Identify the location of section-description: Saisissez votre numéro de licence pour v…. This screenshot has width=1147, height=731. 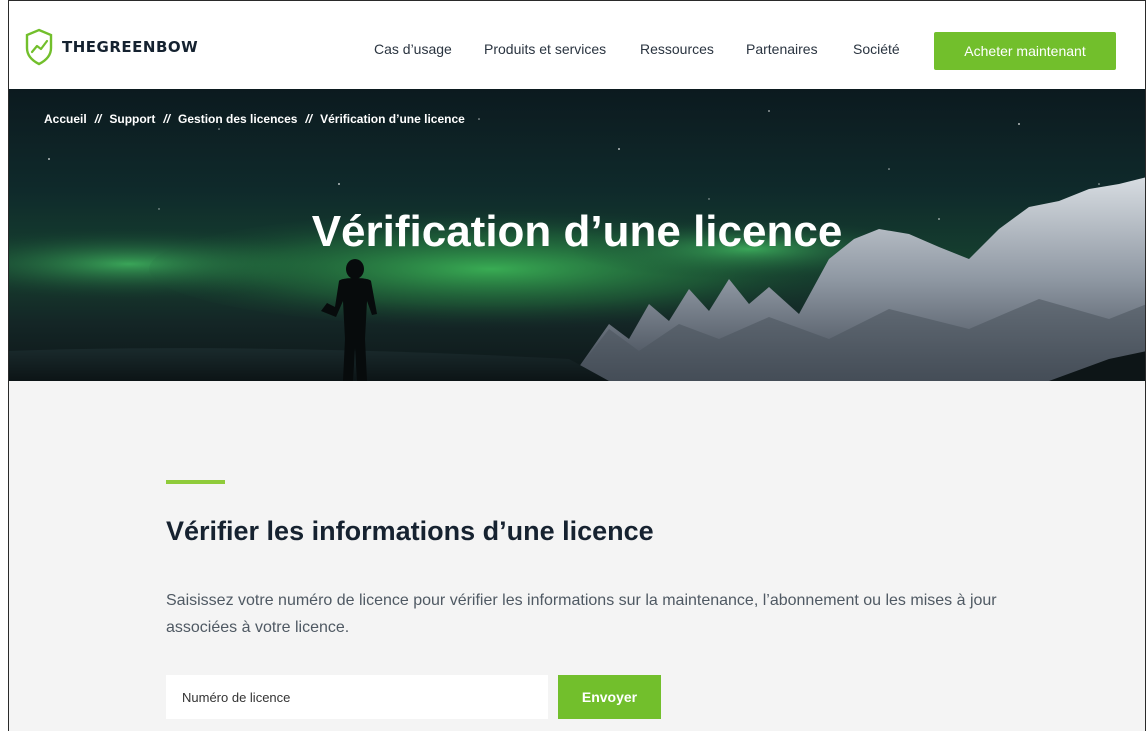
(581, 614).